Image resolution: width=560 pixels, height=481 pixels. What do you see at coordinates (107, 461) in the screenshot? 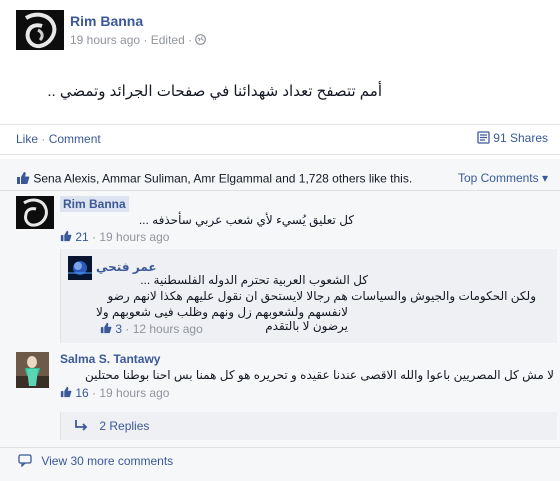
I see `view-more-label: View 30 more comments` at bounding box center [107, 461].